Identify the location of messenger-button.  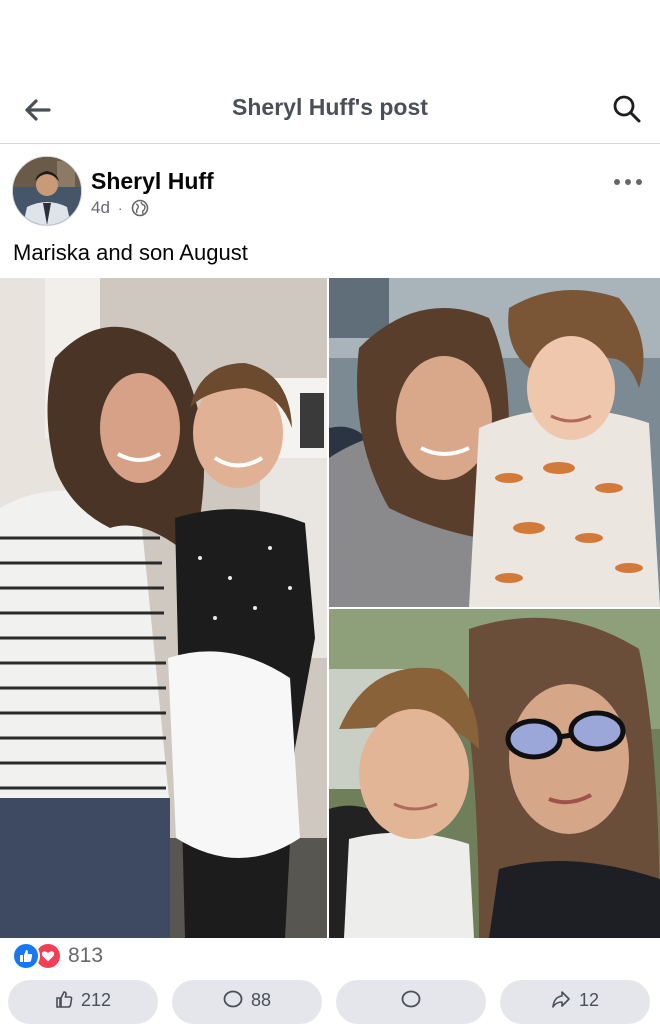
(411, 1002).